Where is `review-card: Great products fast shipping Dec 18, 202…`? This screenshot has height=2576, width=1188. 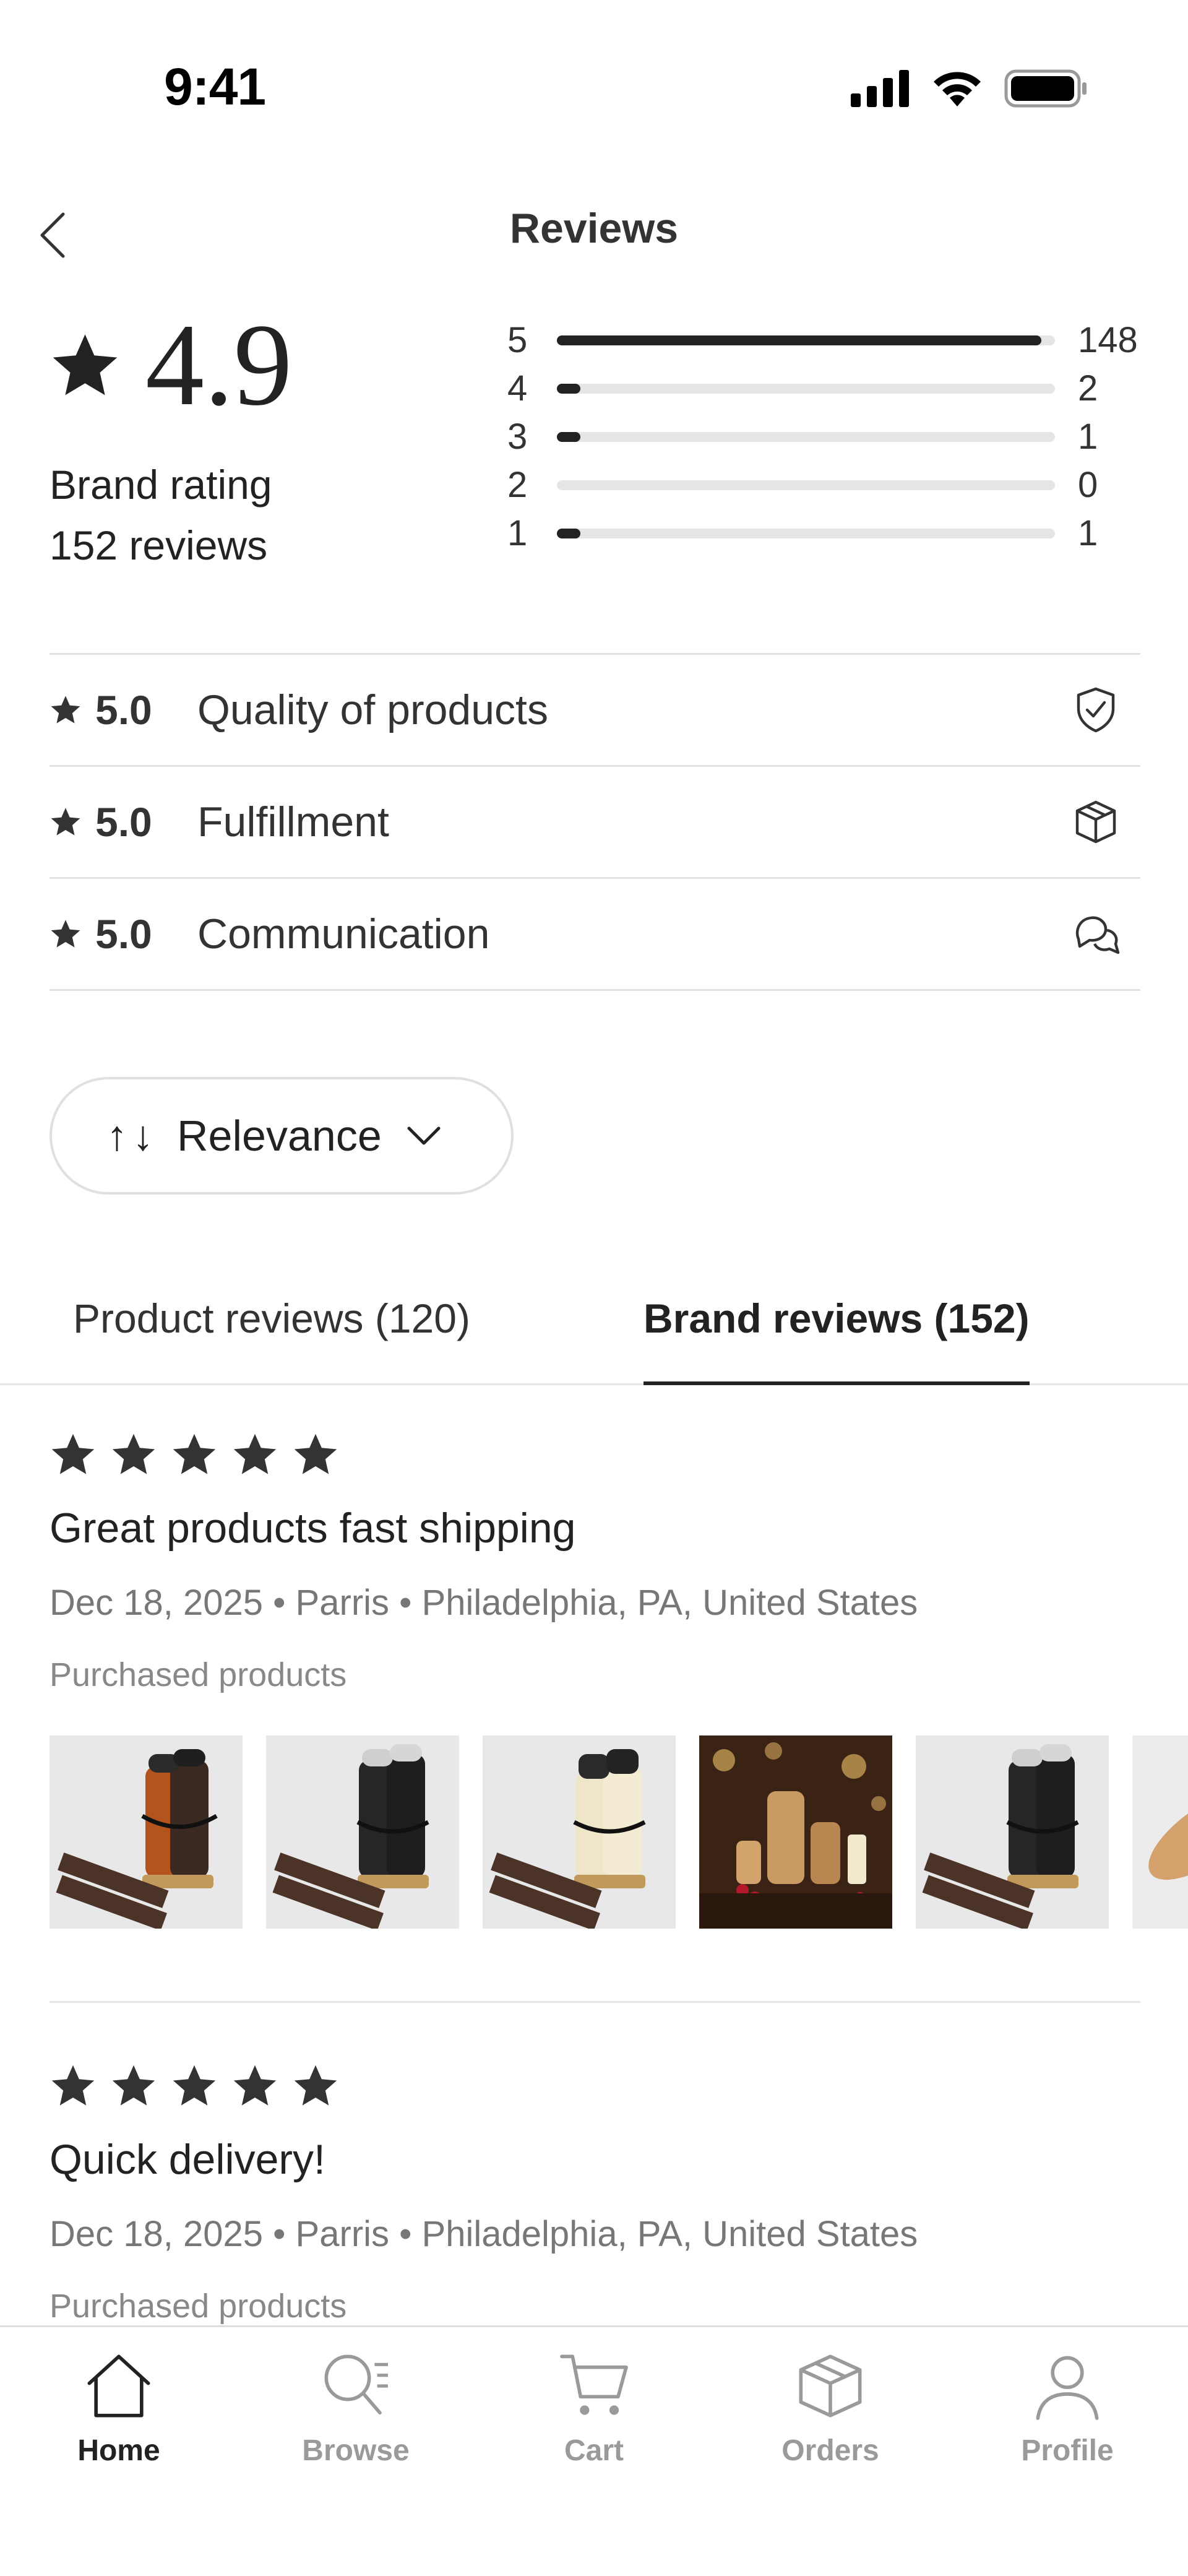
review-card: Great products fast shipping Dec 18, 202… is located at coordinates (595, 1562).